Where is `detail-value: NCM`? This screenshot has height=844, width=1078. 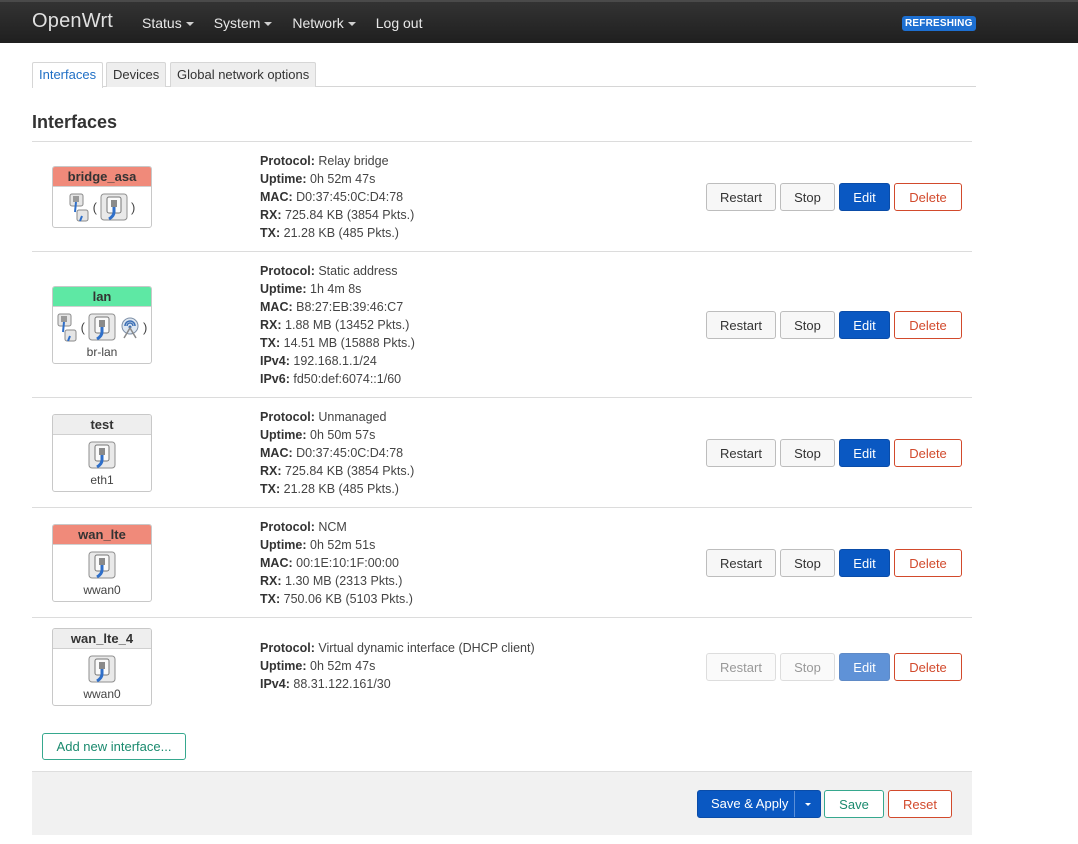
detail-value: NCM is located at coordinates (332, 527).